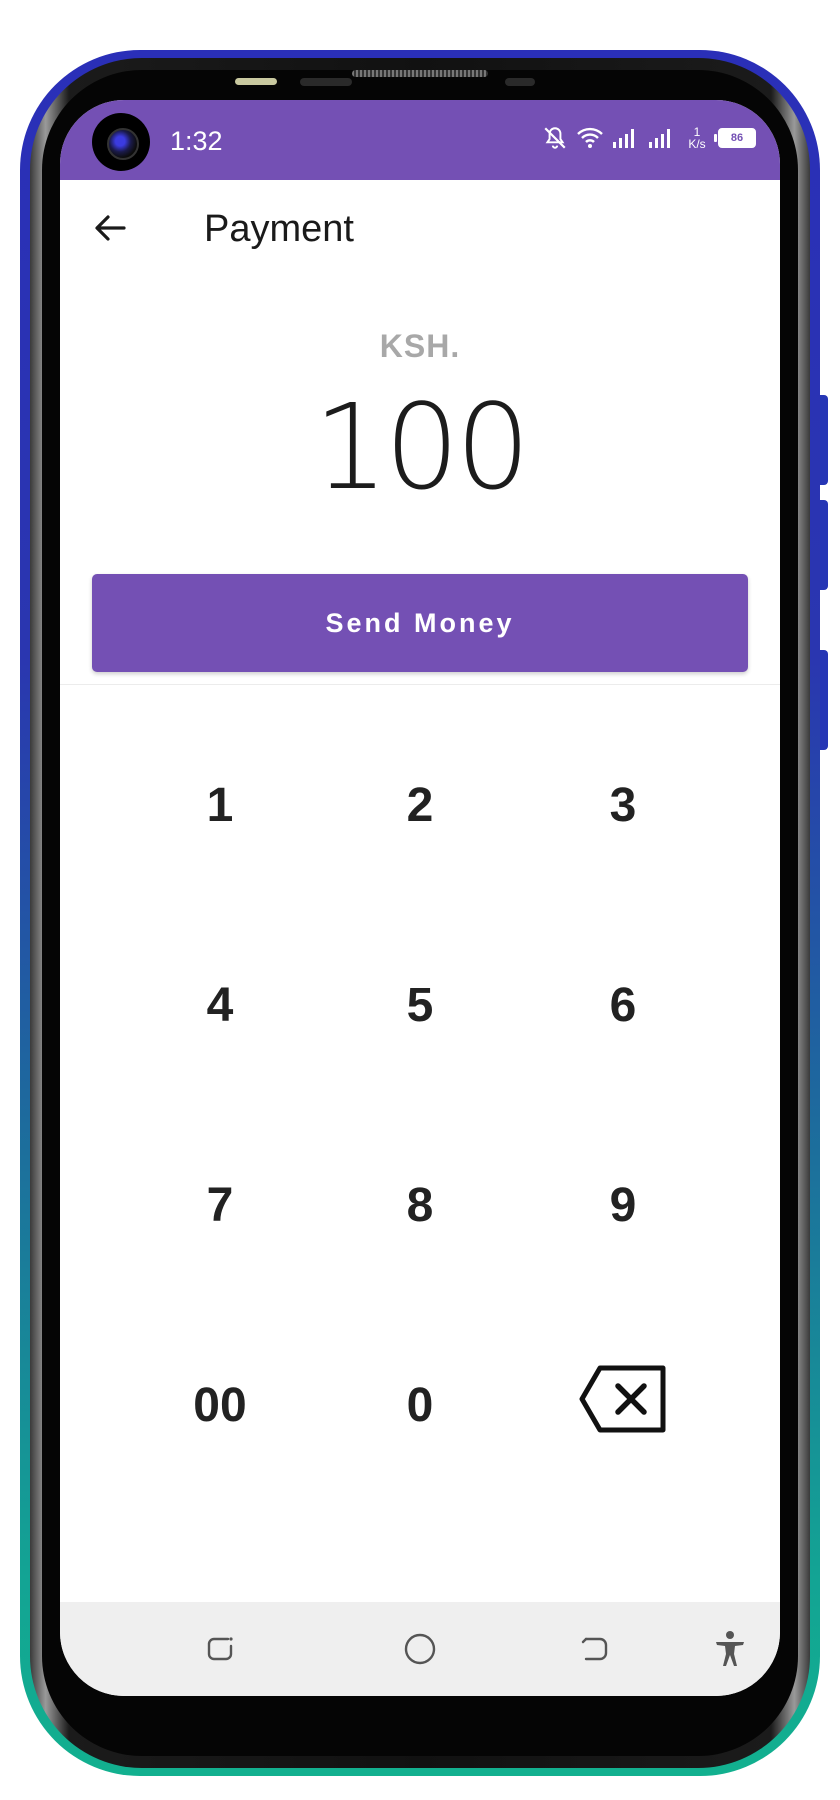  I want to click on key-4: 4, so click(220, 1005).